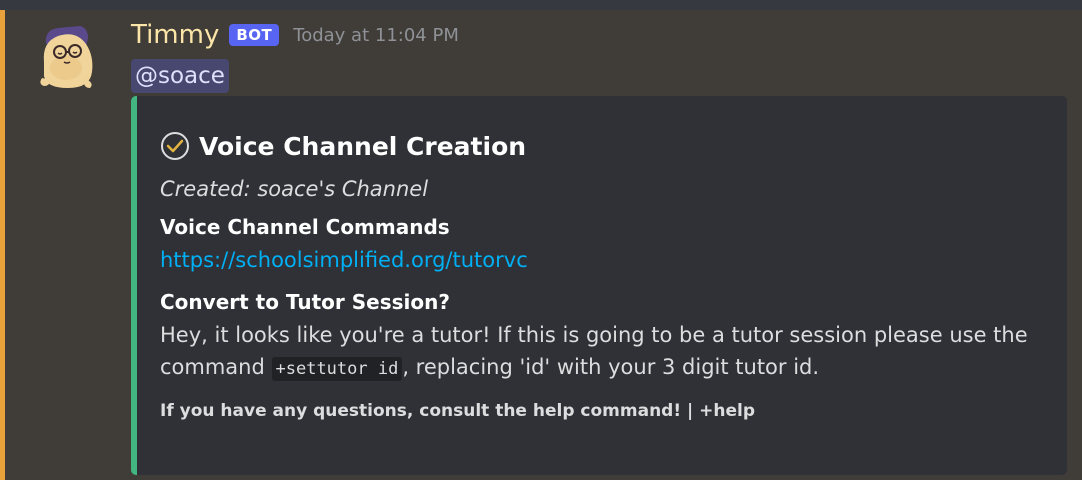 This screenshot has height=480, width=1082. I want to click on field-value-voice-commands: https://schoolsimplified.org/tutorvc, so click(605, 260).